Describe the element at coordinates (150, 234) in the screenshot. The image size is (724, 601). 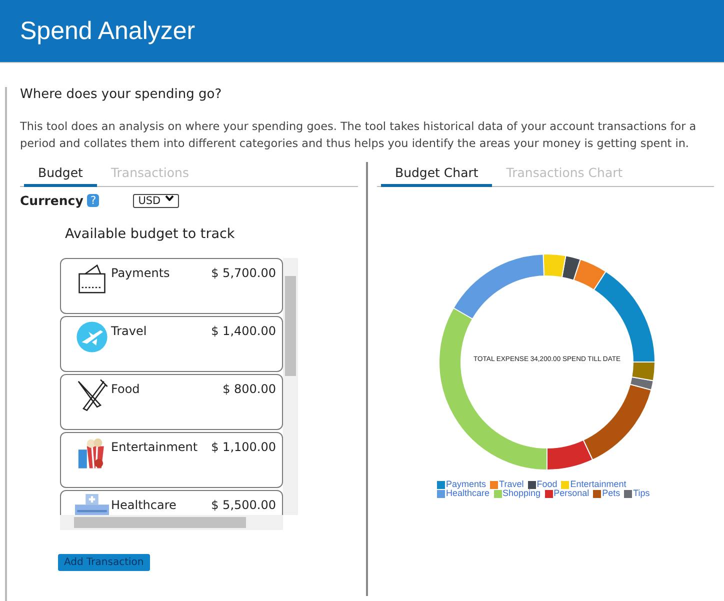
I see `budget-title: Available budget to track` at that location.